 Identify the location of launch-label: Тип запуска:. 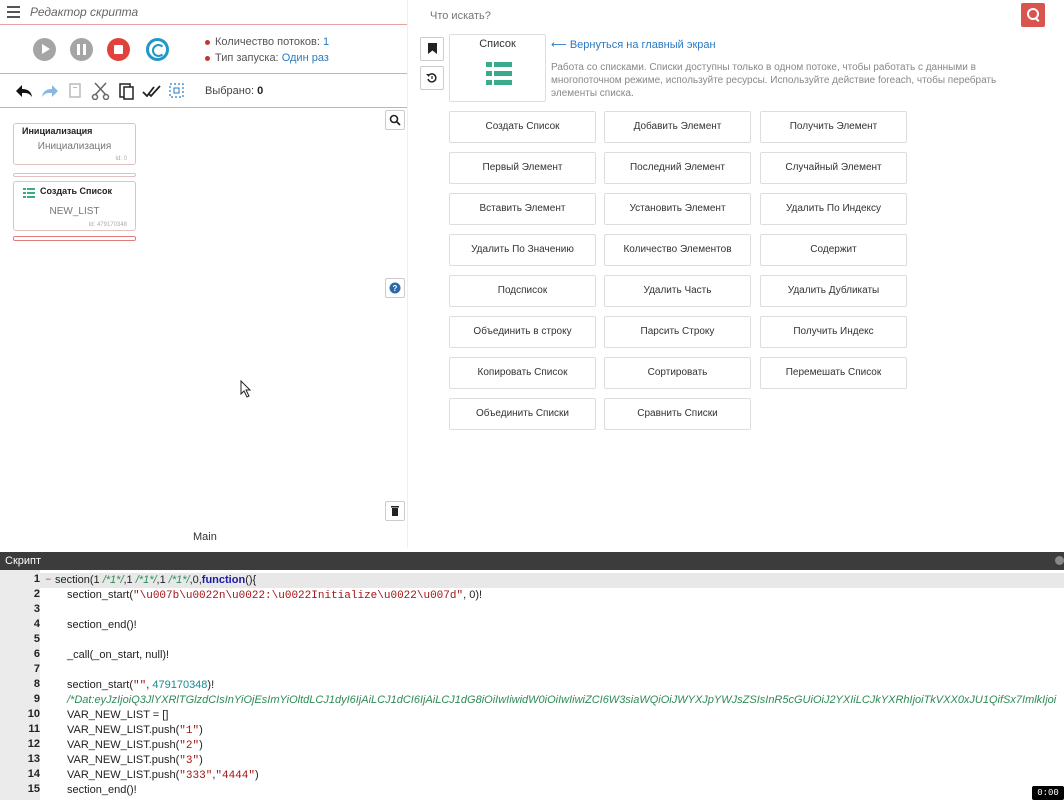
(247, 58).